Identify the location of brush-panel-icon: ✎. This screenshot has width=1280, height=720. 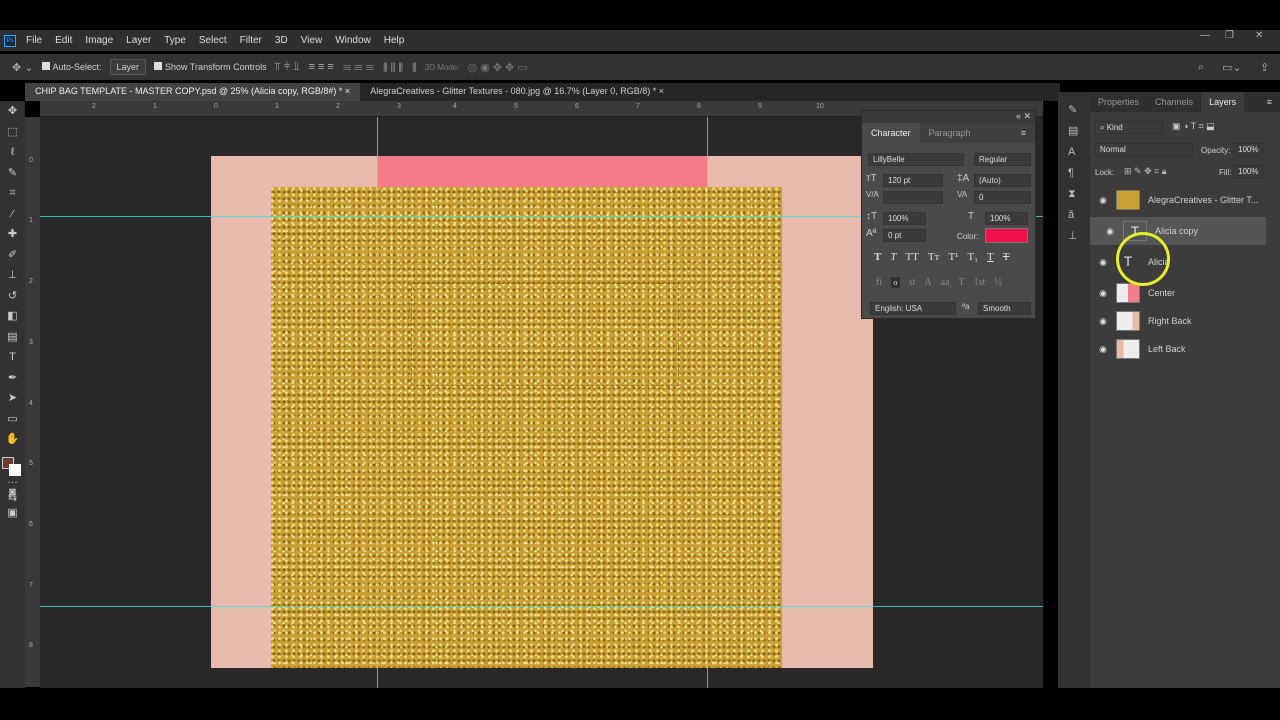
(1079, 110).